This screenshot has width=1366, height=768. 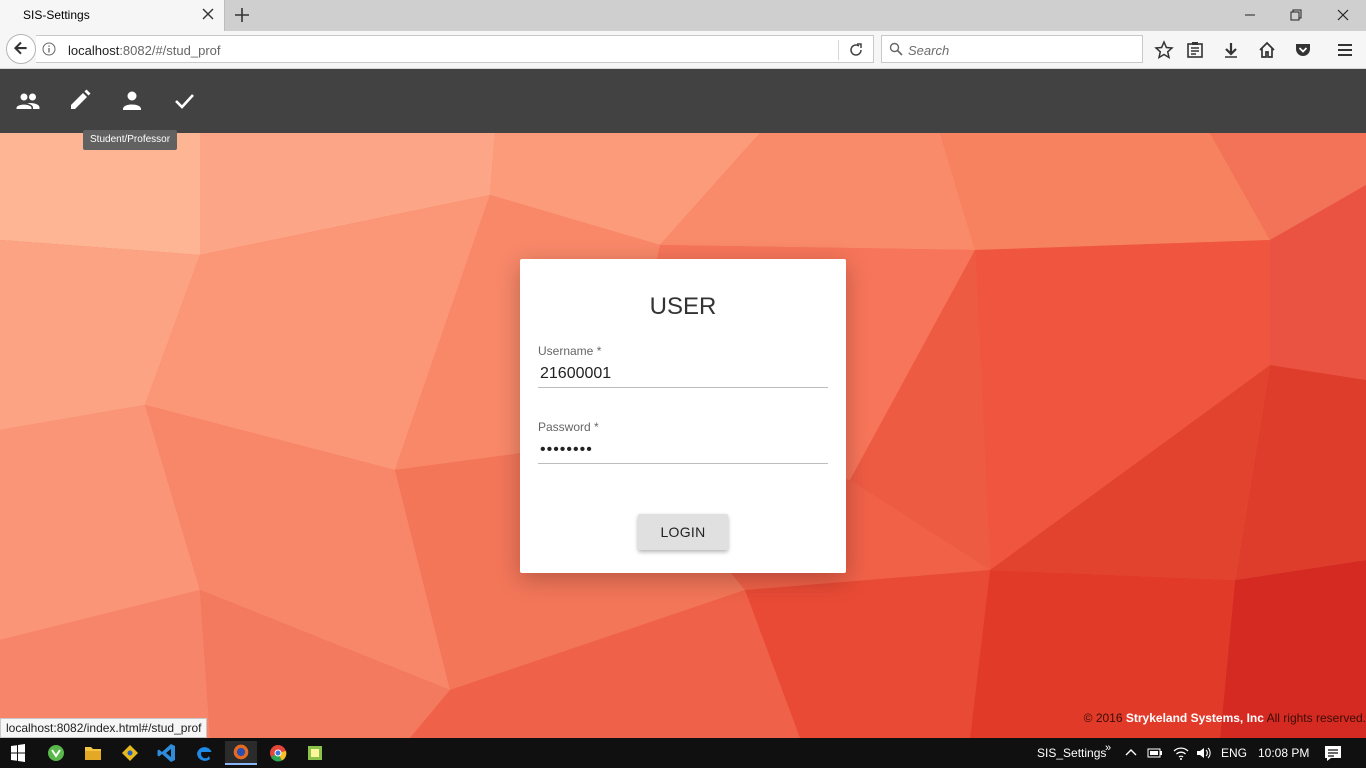 I want to click on home-icon, so click(x=1267, y=50).